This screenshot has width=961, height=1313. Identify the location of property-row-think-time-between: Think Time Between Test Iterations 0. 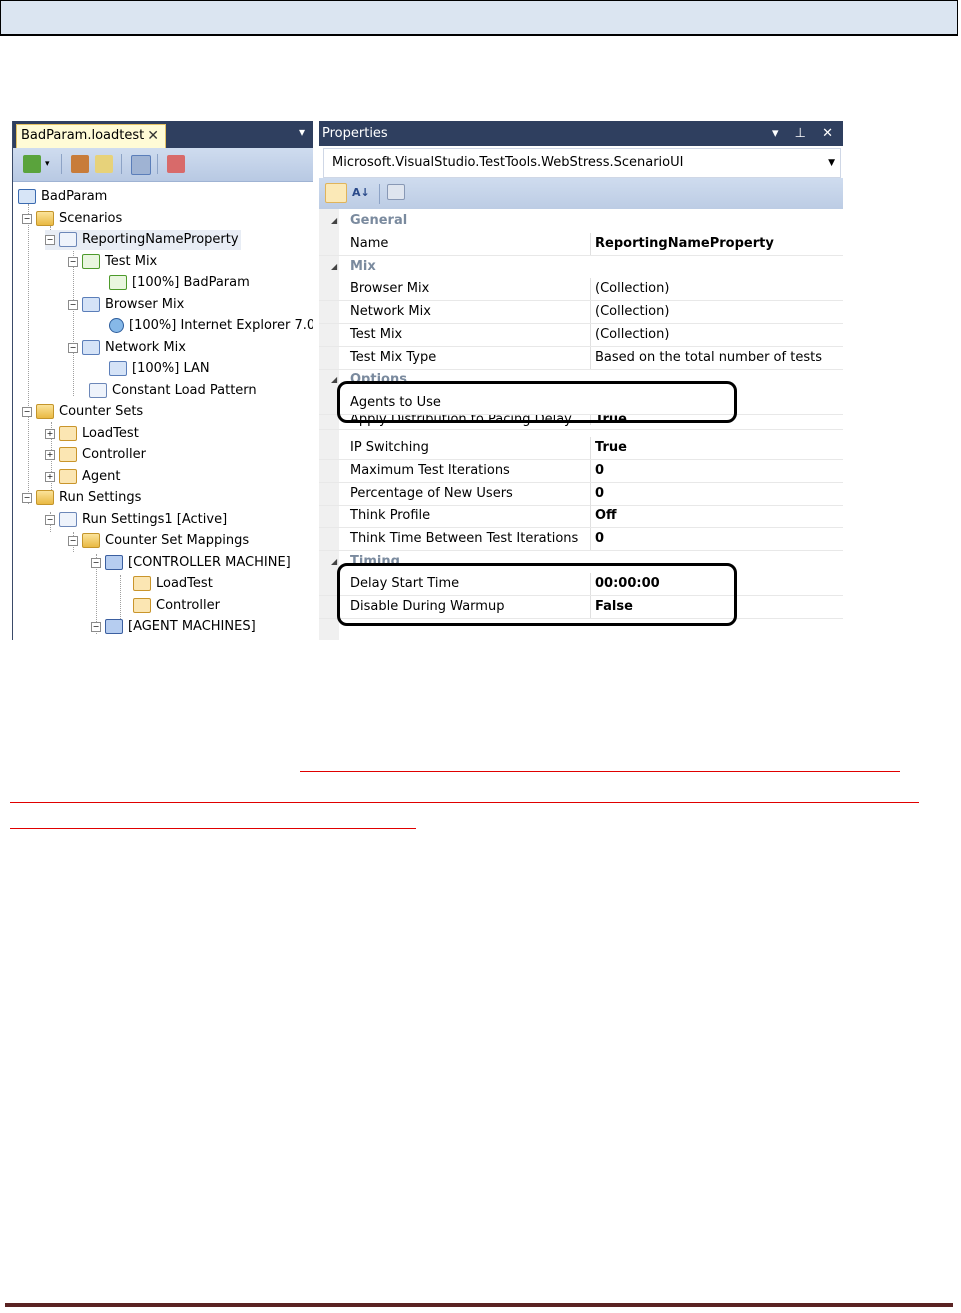
(581, 539).